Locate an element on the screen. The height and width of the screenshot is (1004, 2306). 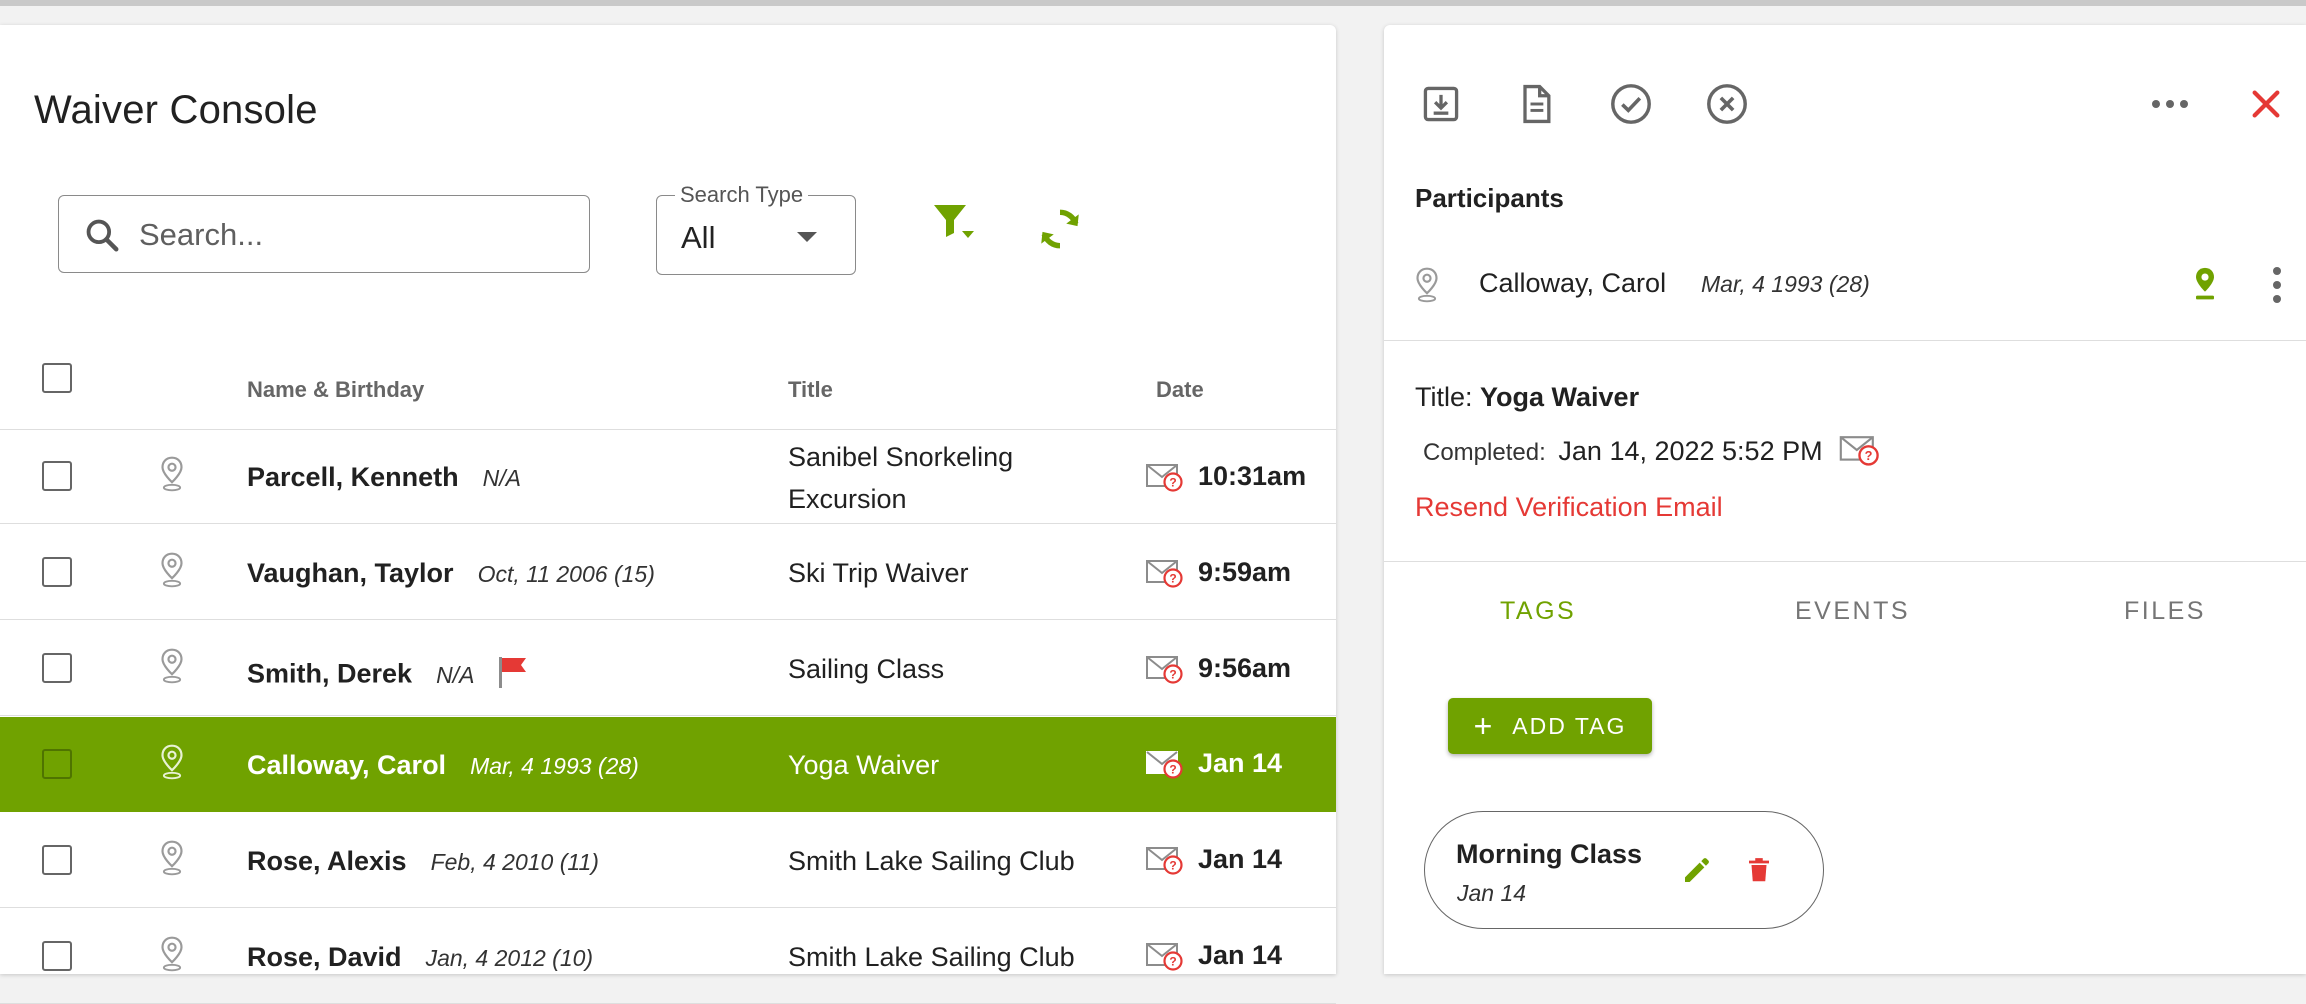
cancel-circle-icon is located at coordinates (1727, 106).